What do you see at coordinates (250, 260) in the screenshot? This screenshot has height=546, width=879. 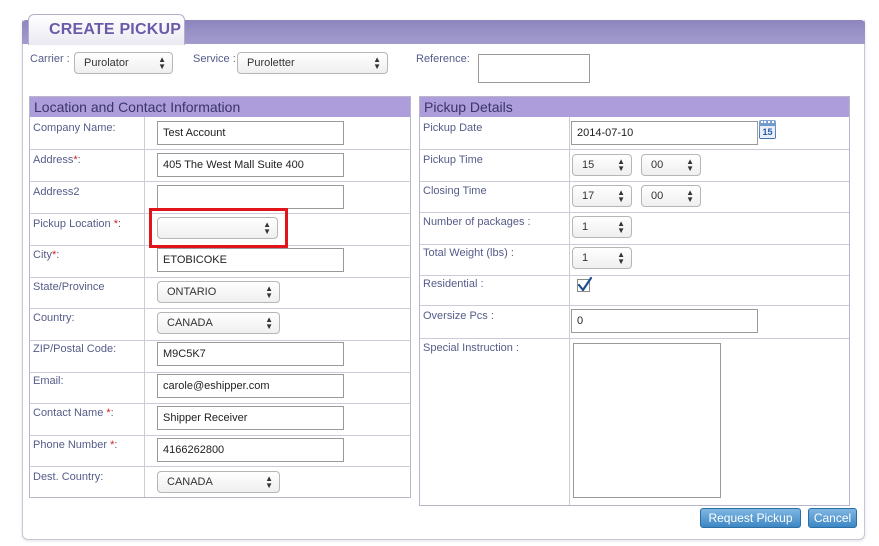 I see `city-input: ETOBICOKE` at bounding box center [250, 260].